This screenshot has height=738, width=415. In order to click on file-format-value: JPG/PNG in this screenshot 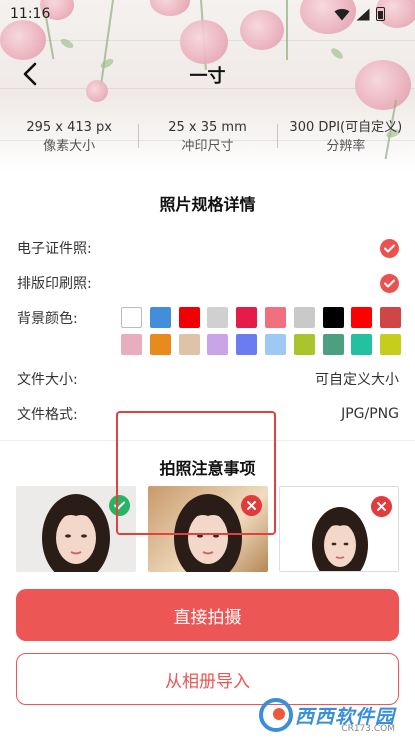, I will do `click(370, 414)`.